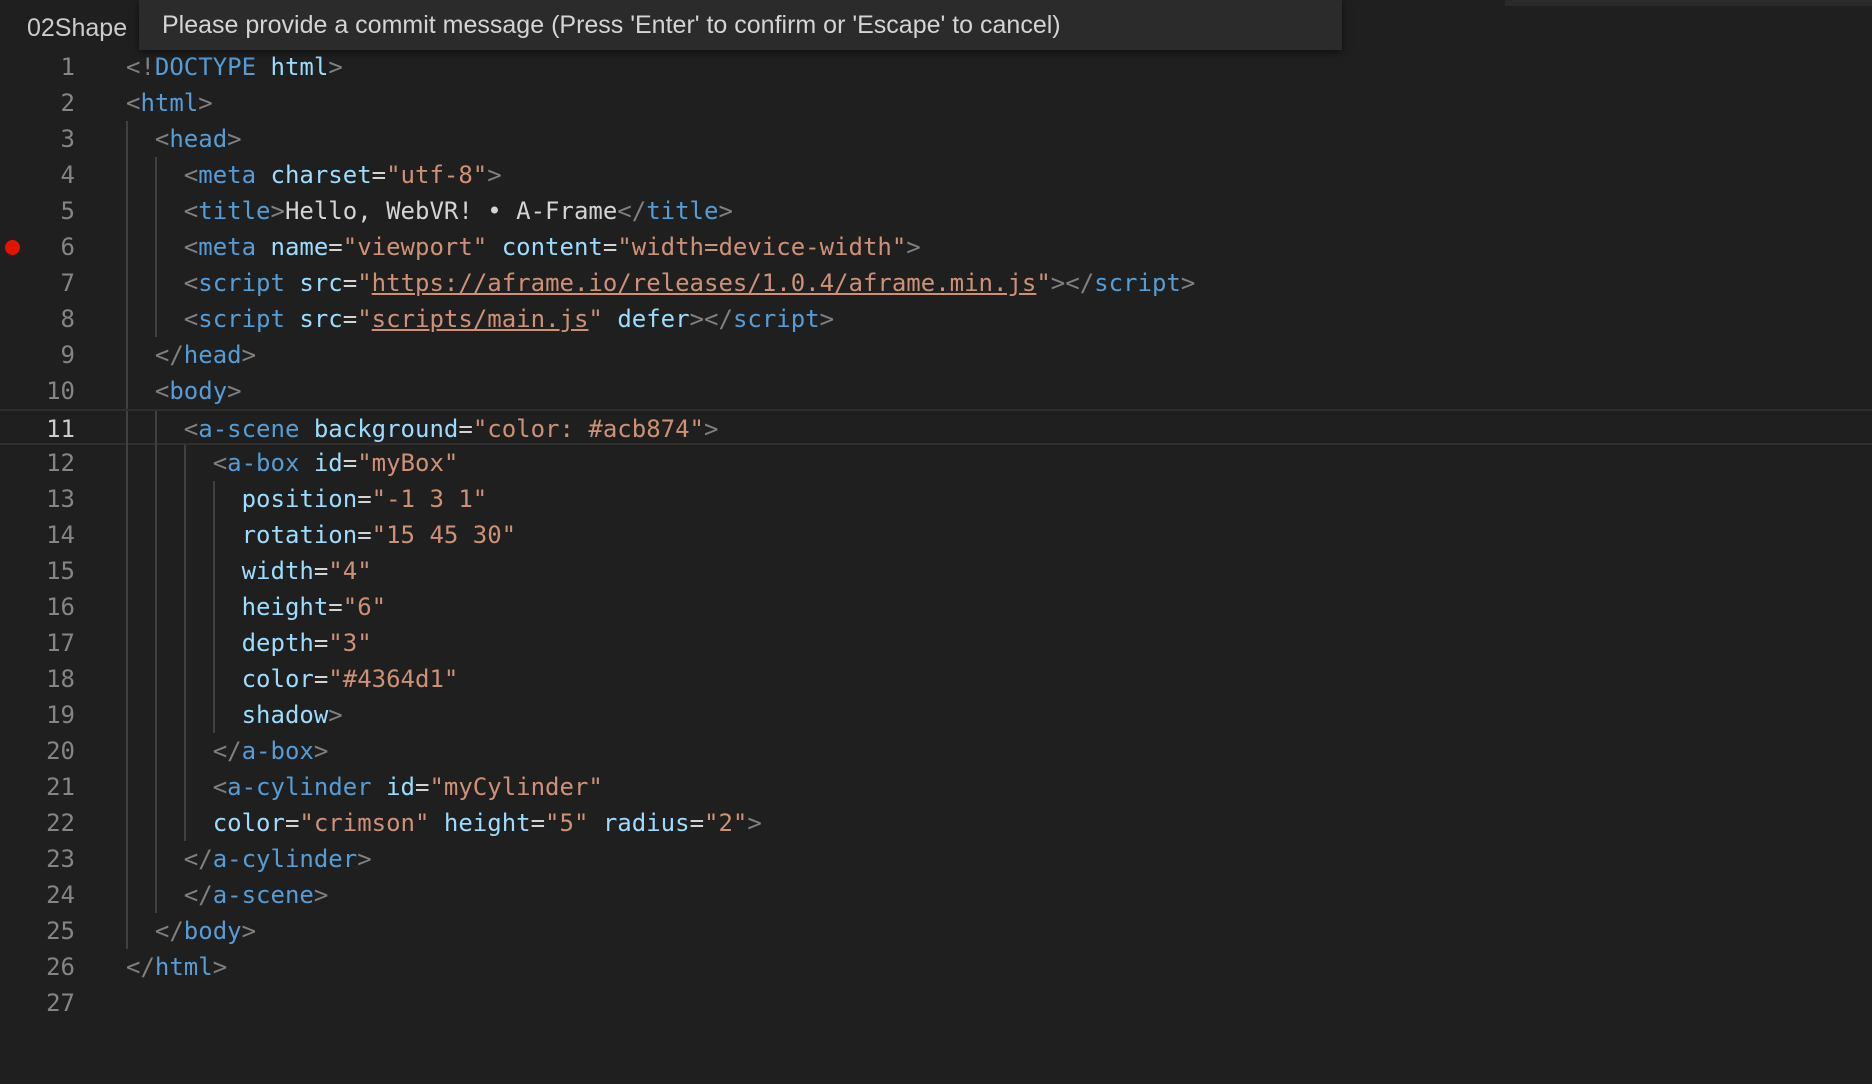 The image size is (1872, 1084). What do you see at coordinates (936, 67) in the screenshot?
I see `code-line: 1 <!DOCTYPE html>` at bounding box center [936, 67].